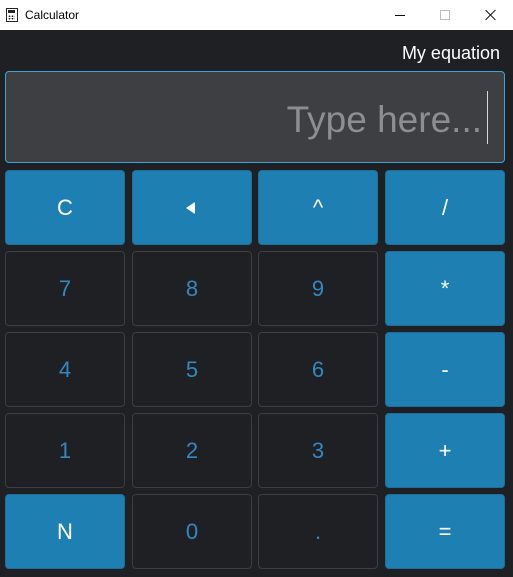 The image size is (513, 577). What do you see at coordinates (192, 369) in the screenshot?
I see `digit-5-button: 5` at bounding box center [192, 369].